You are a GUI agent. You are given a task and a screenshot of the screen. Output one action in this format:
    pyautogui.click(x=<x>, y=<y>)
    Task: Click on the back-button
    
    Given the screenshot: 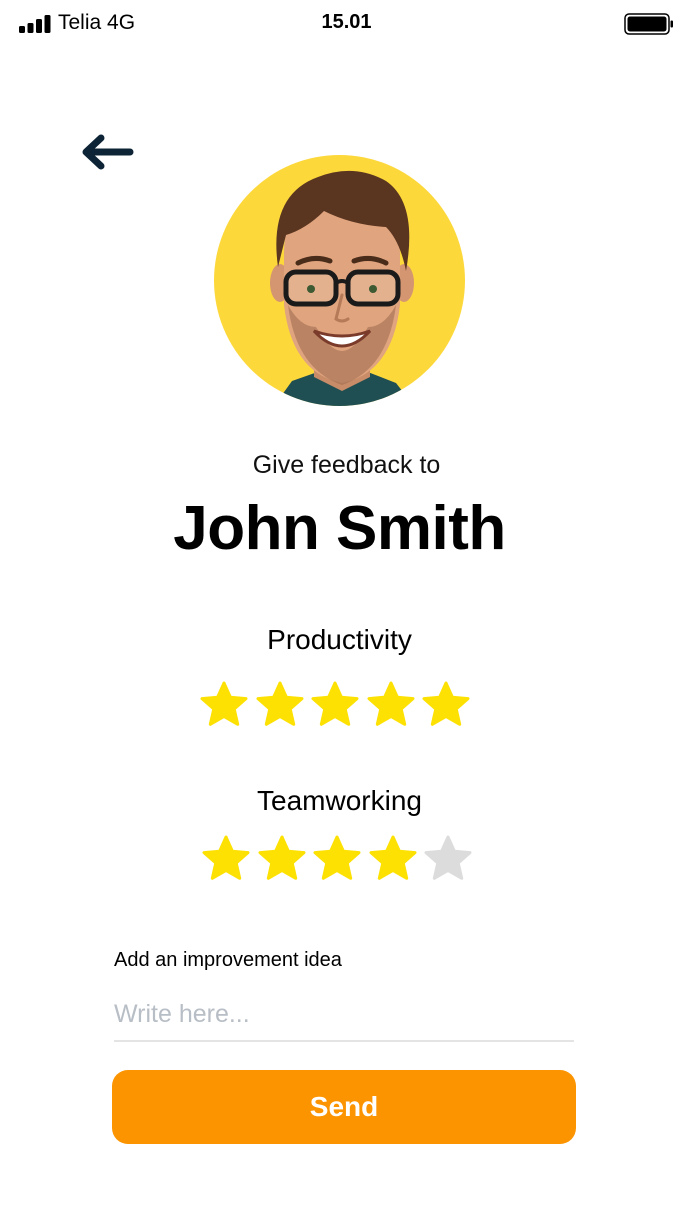 What is the action you would take?
    pyautogui.click(x=109, y=152)
    